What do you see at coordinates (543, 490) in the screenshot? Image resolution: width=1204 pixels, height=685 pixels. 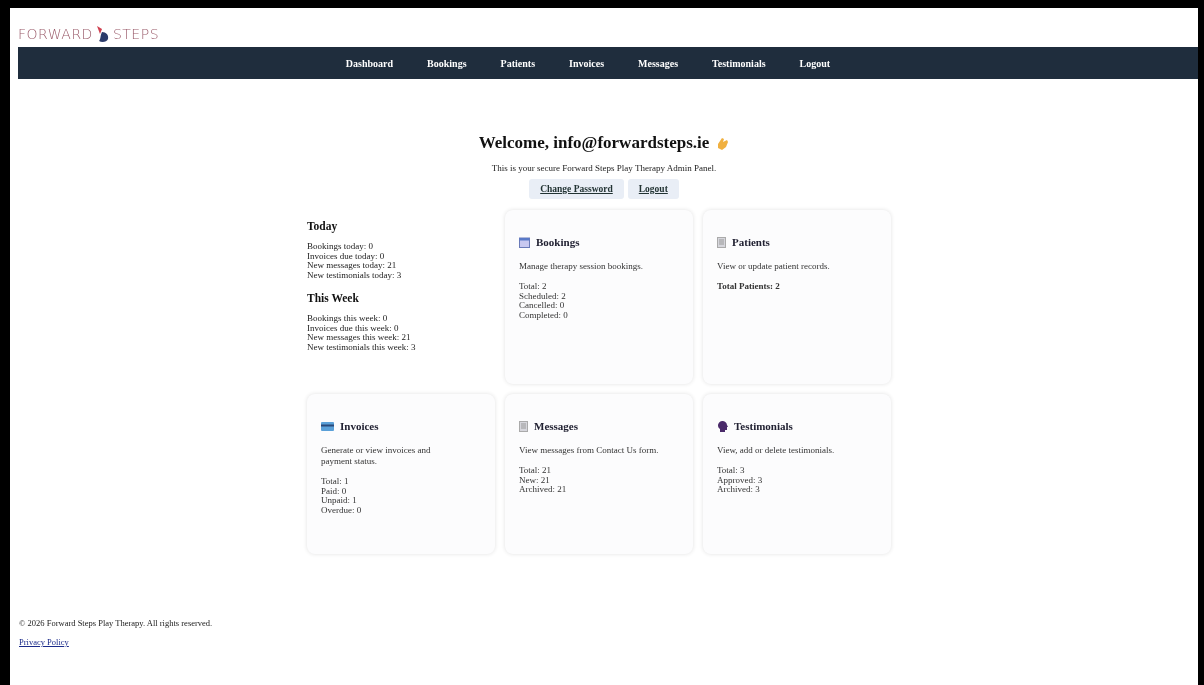 I see `card-stat: Archived: 21` at bounding box center [543, 490].